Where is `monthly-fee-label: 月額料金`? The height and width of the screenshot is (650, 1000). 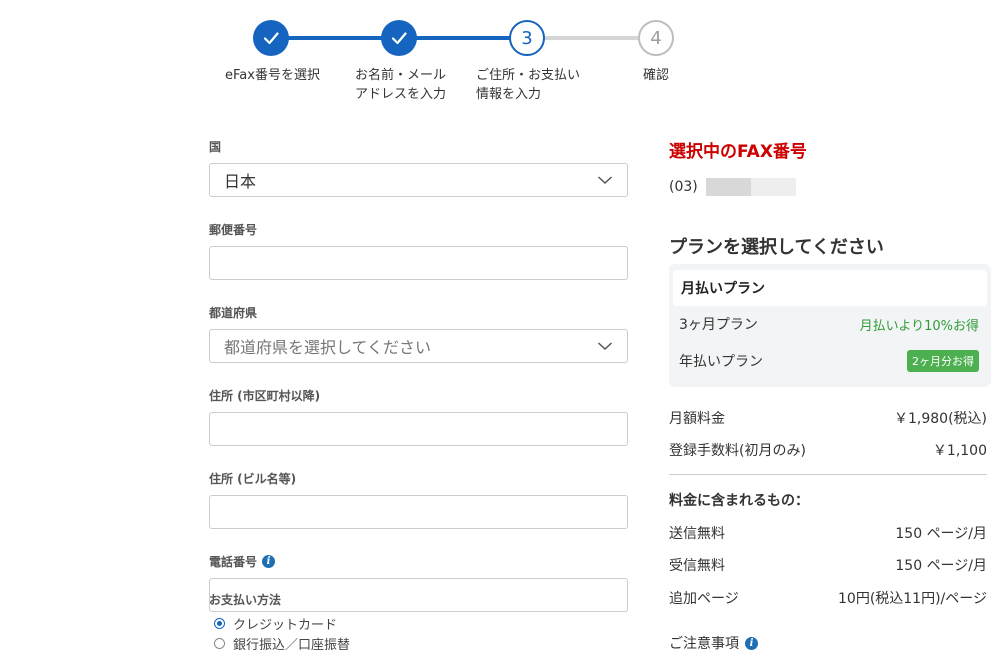
monthly-fee-label: 月額料金 is located at coordinates (697, 419).